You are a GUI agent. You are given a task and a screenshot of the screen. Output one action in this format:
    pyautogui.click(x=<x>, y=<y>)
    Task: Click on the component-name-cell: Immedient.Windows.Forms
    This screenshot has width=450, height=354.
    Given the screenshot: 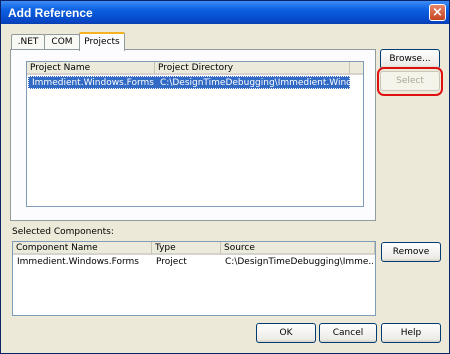 What is the action you would take?
    pyautogui.click(x=78, y=262)
    